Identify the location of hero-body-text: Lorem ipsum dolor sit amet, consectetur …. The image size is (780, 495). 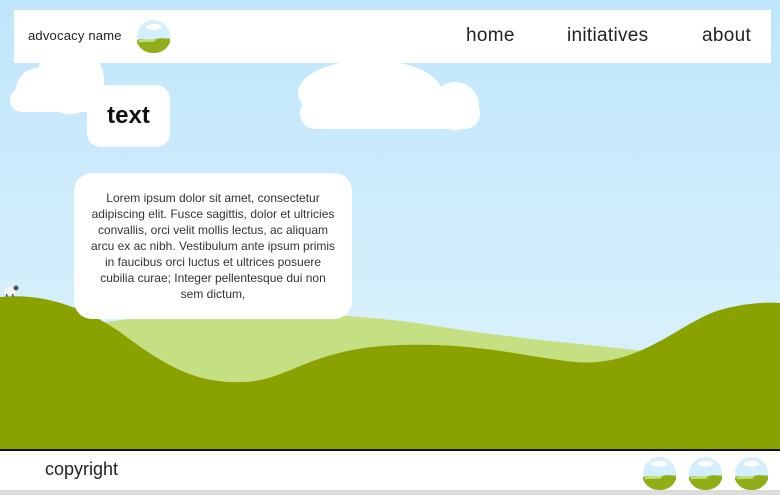
(213, 246).